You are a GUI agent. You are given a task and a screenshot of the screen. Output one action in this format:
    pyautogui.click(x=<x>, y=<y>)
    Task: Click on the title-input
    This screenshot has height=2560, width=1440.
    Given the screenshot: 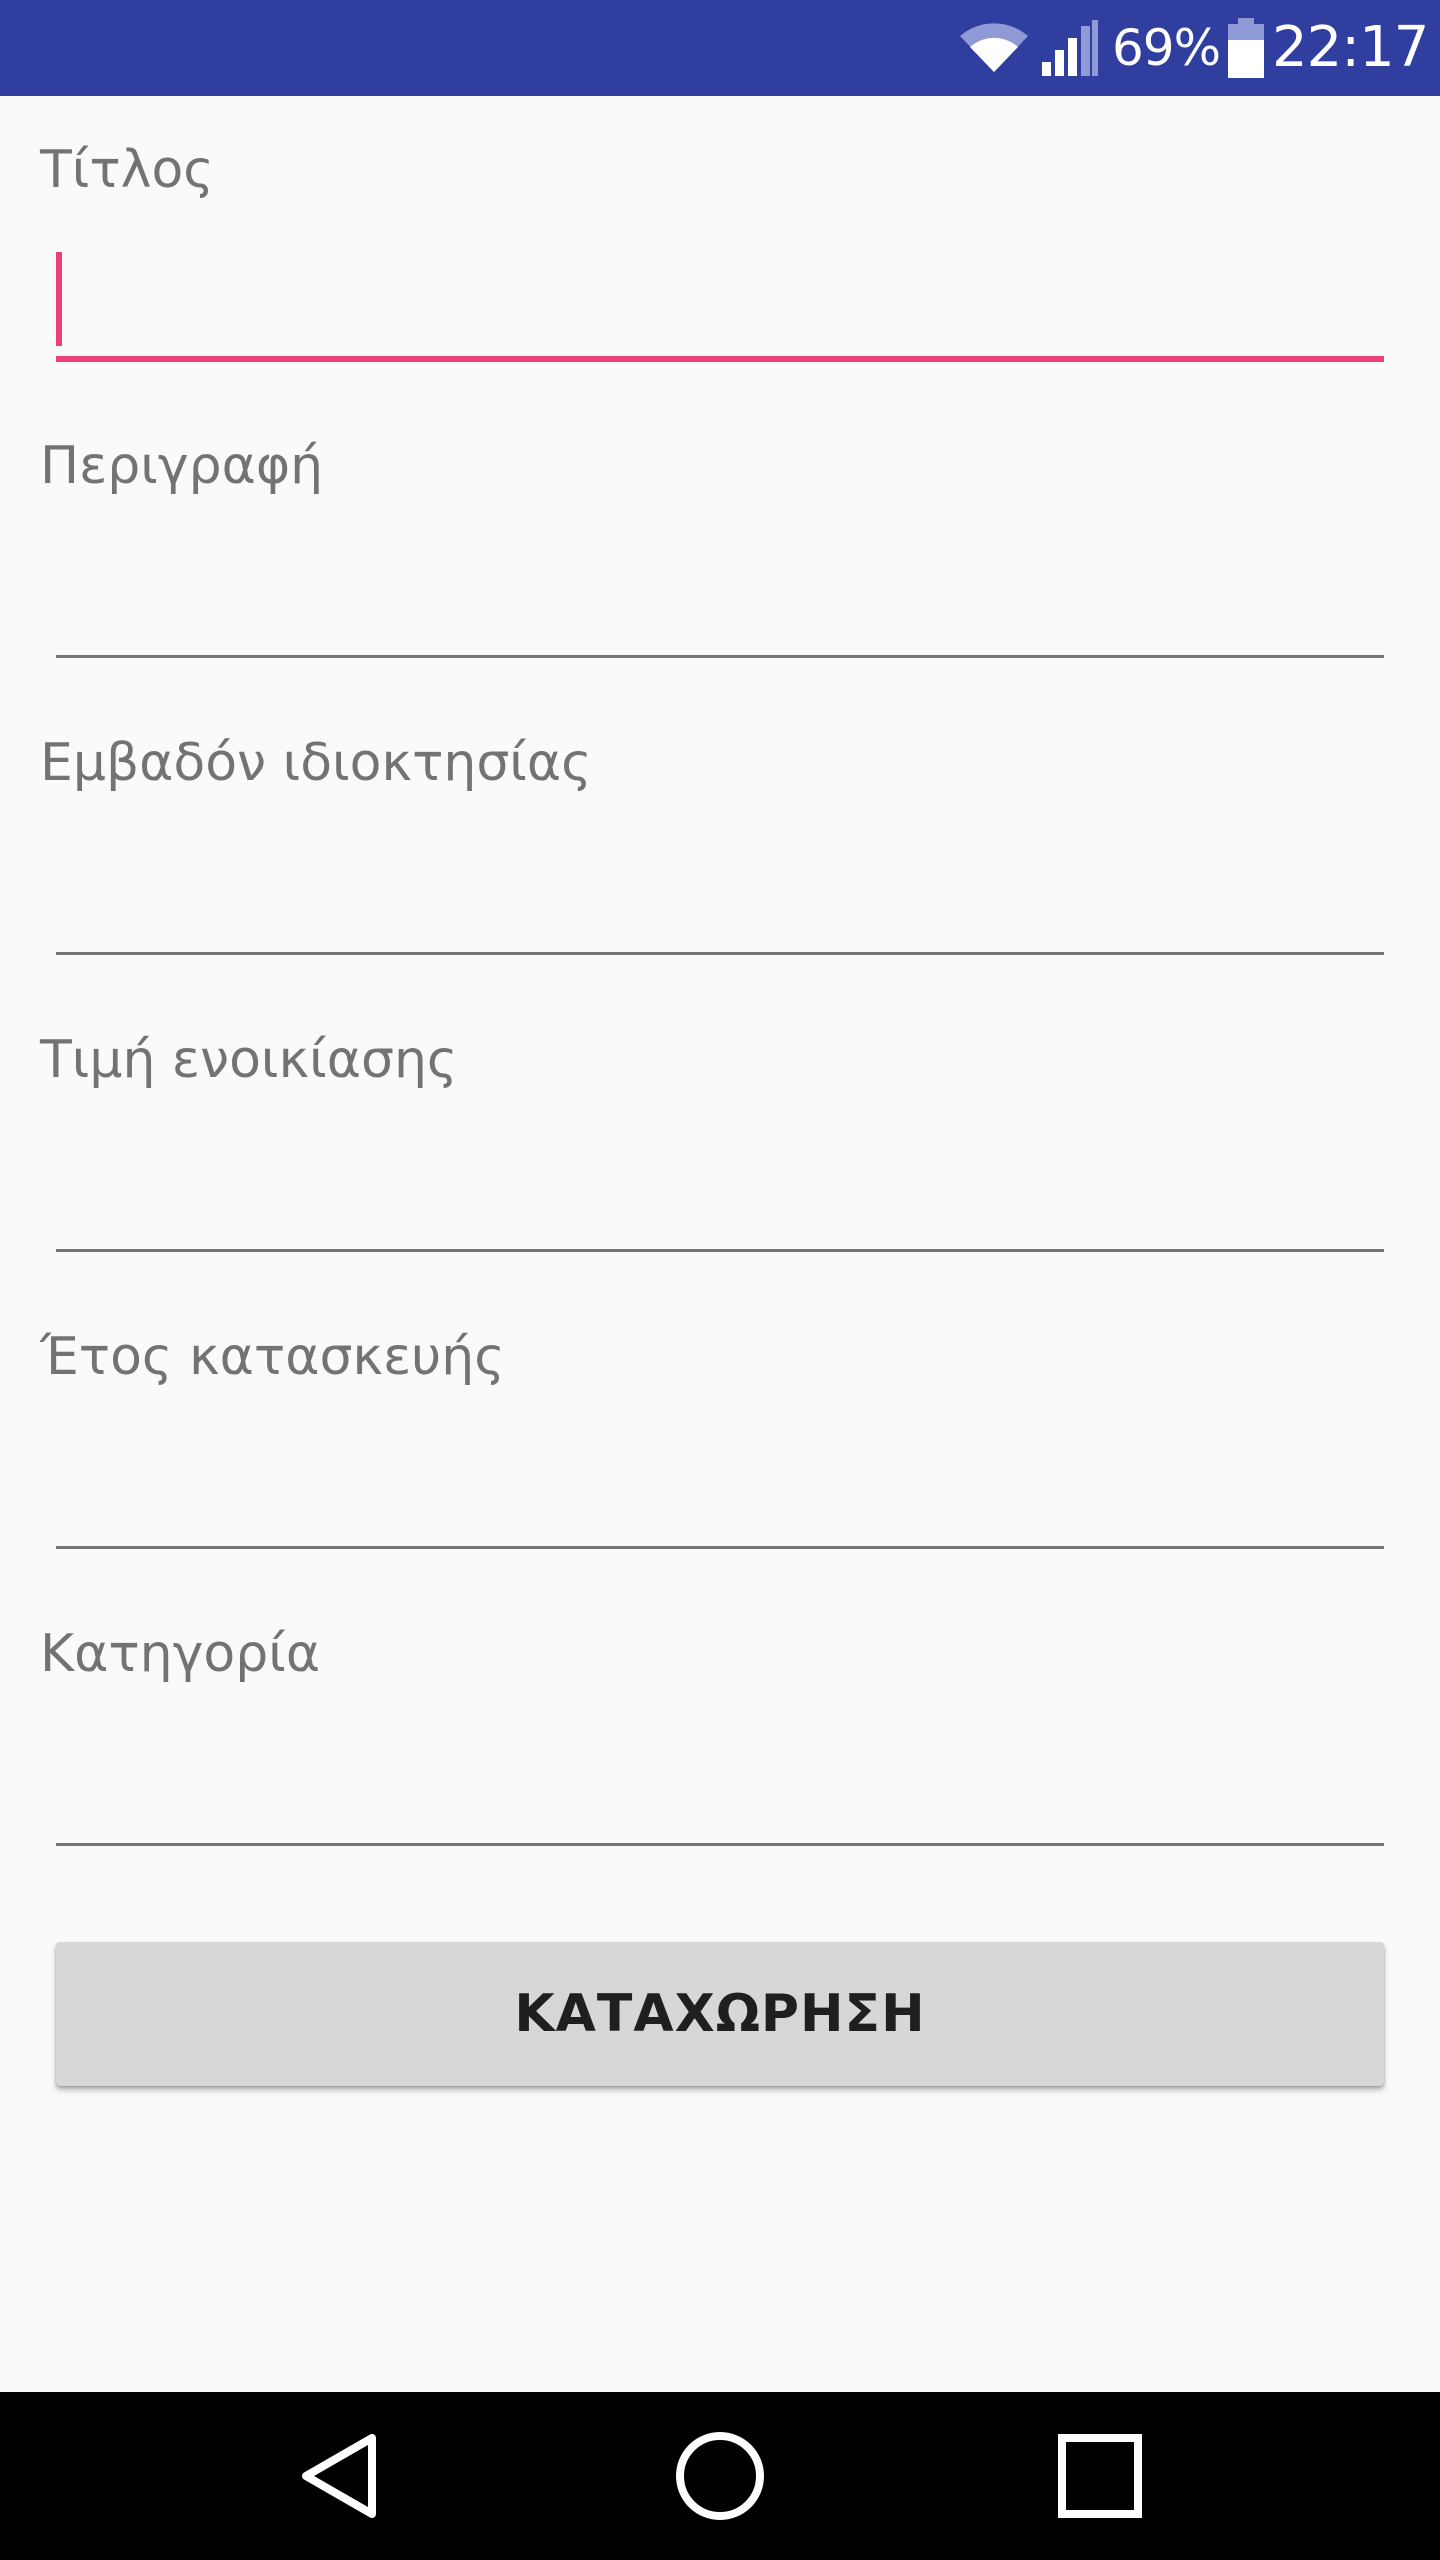 What is the action you would take?
    pyautogui.click(x=720, y=291)
    